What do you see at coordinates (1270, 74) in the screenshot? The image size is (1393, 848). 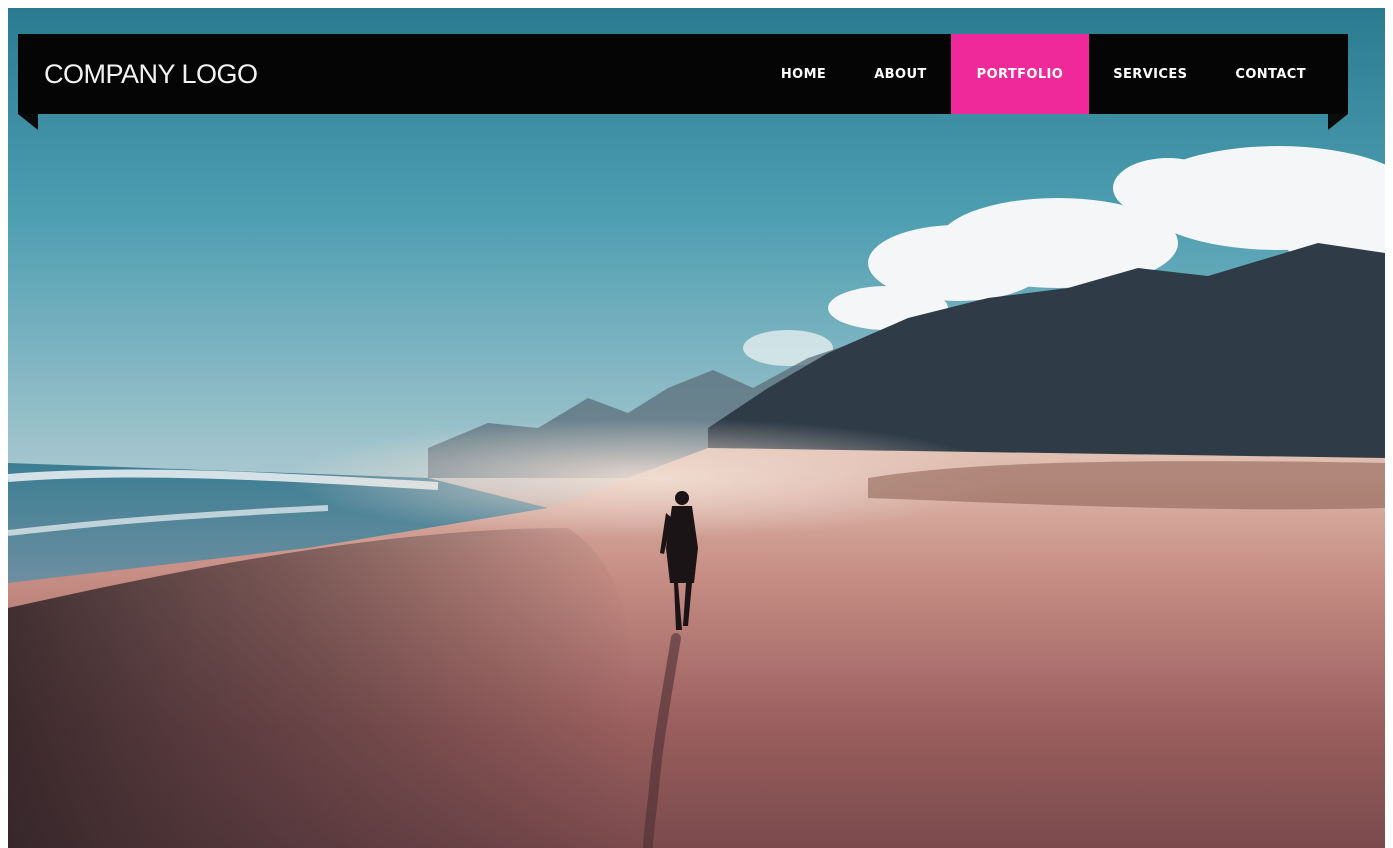 I see `nav-item-contact: CONTACT` at bounding box center [1270, 74].